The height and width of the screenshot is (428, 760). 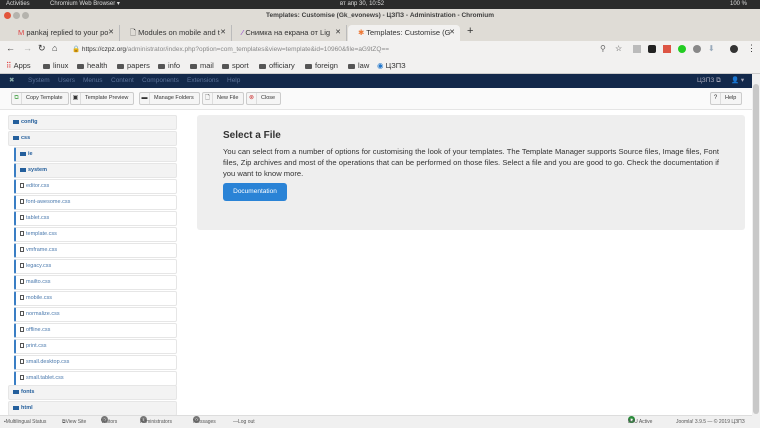 I want to click on help-button: ? Help, so click(x=726, y=98).